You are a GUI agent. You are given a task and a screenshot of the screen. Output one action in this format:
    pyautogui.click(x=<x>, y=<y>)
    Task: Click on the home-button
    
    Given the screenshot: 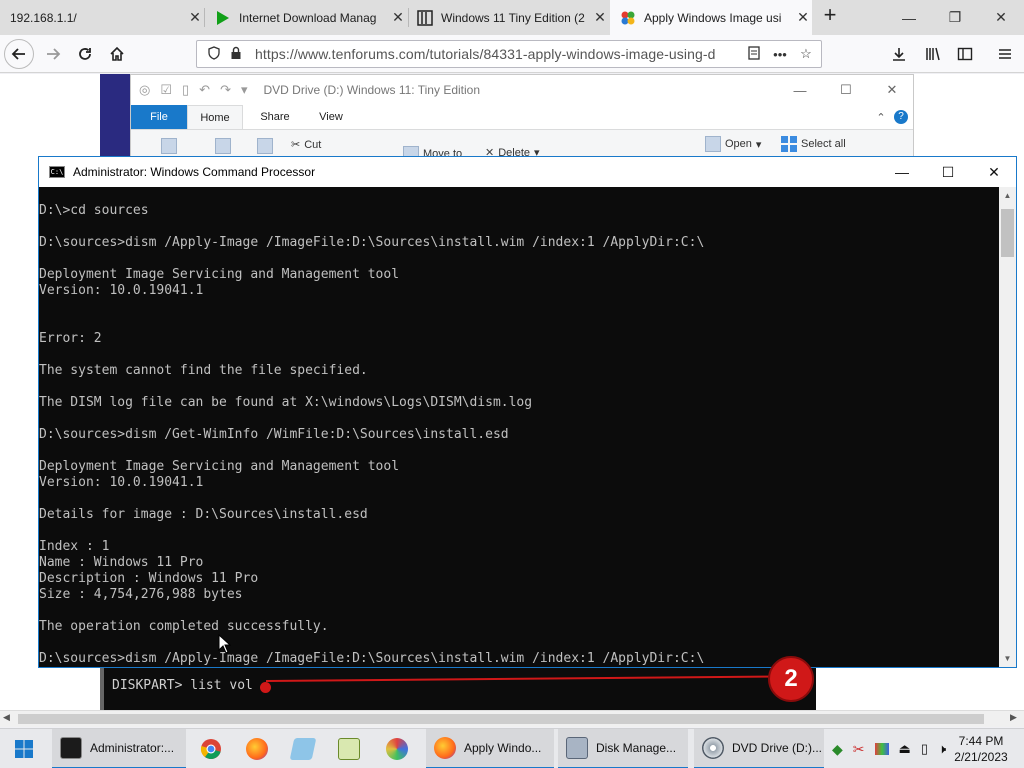 What is the action you would take?
    pyautogui.click(x=117, y=54)
    